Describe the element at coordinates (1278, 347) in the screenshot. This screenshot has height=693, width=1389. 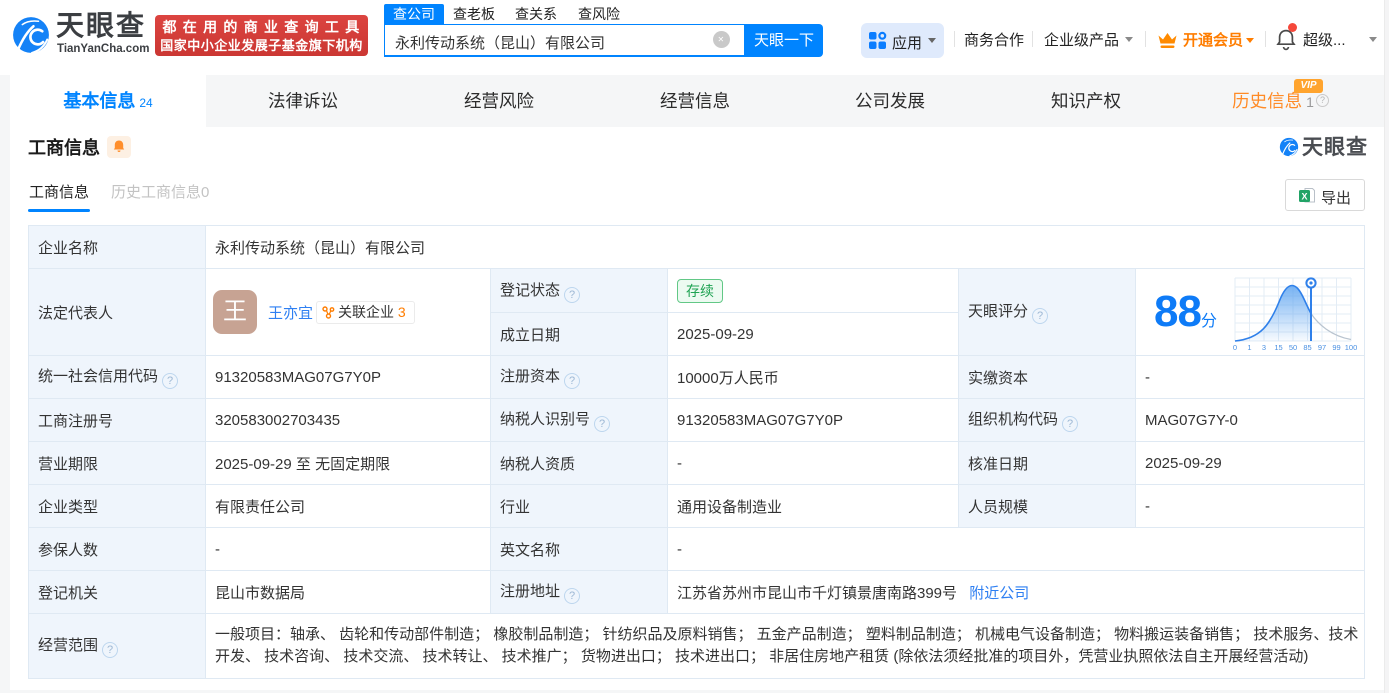
I see `svg-text: 15` at that location.